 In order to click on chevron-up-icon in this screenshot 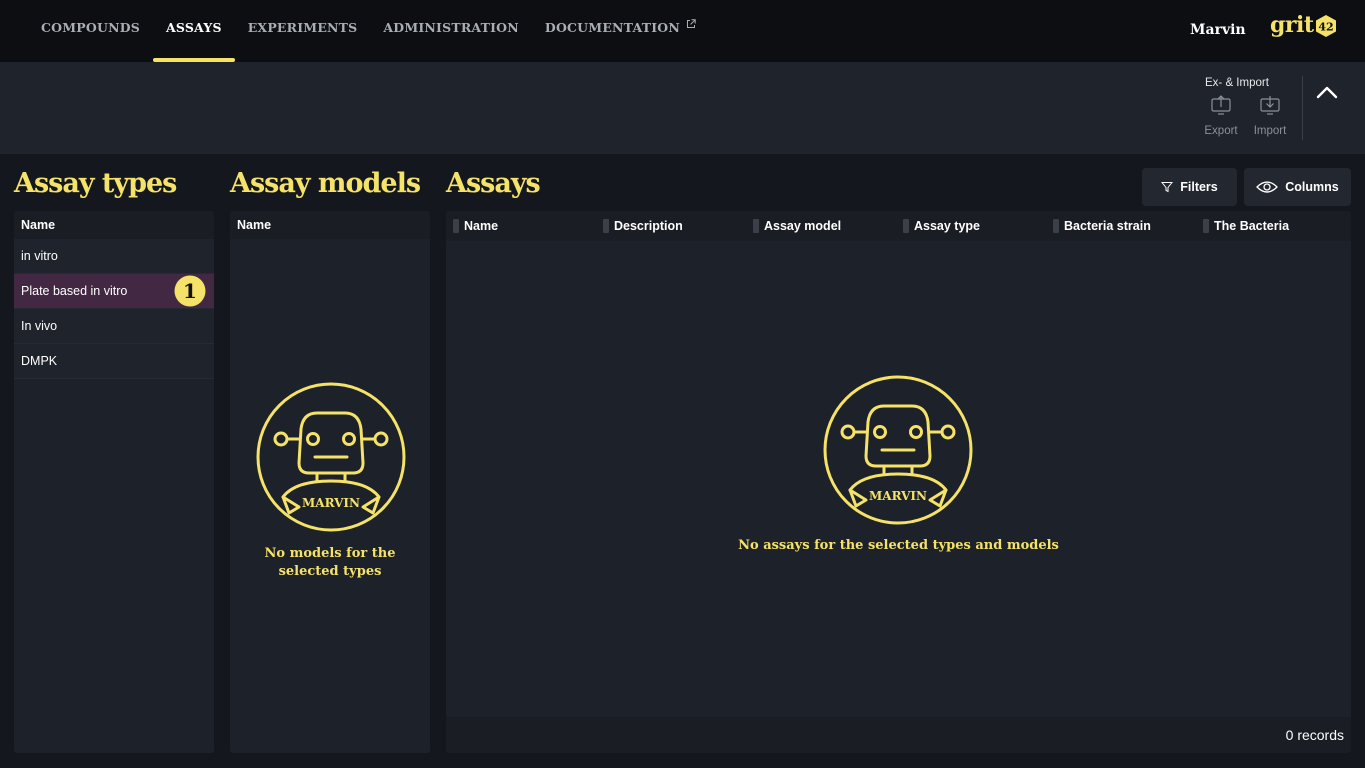, I will do `click(1327, 93)`.